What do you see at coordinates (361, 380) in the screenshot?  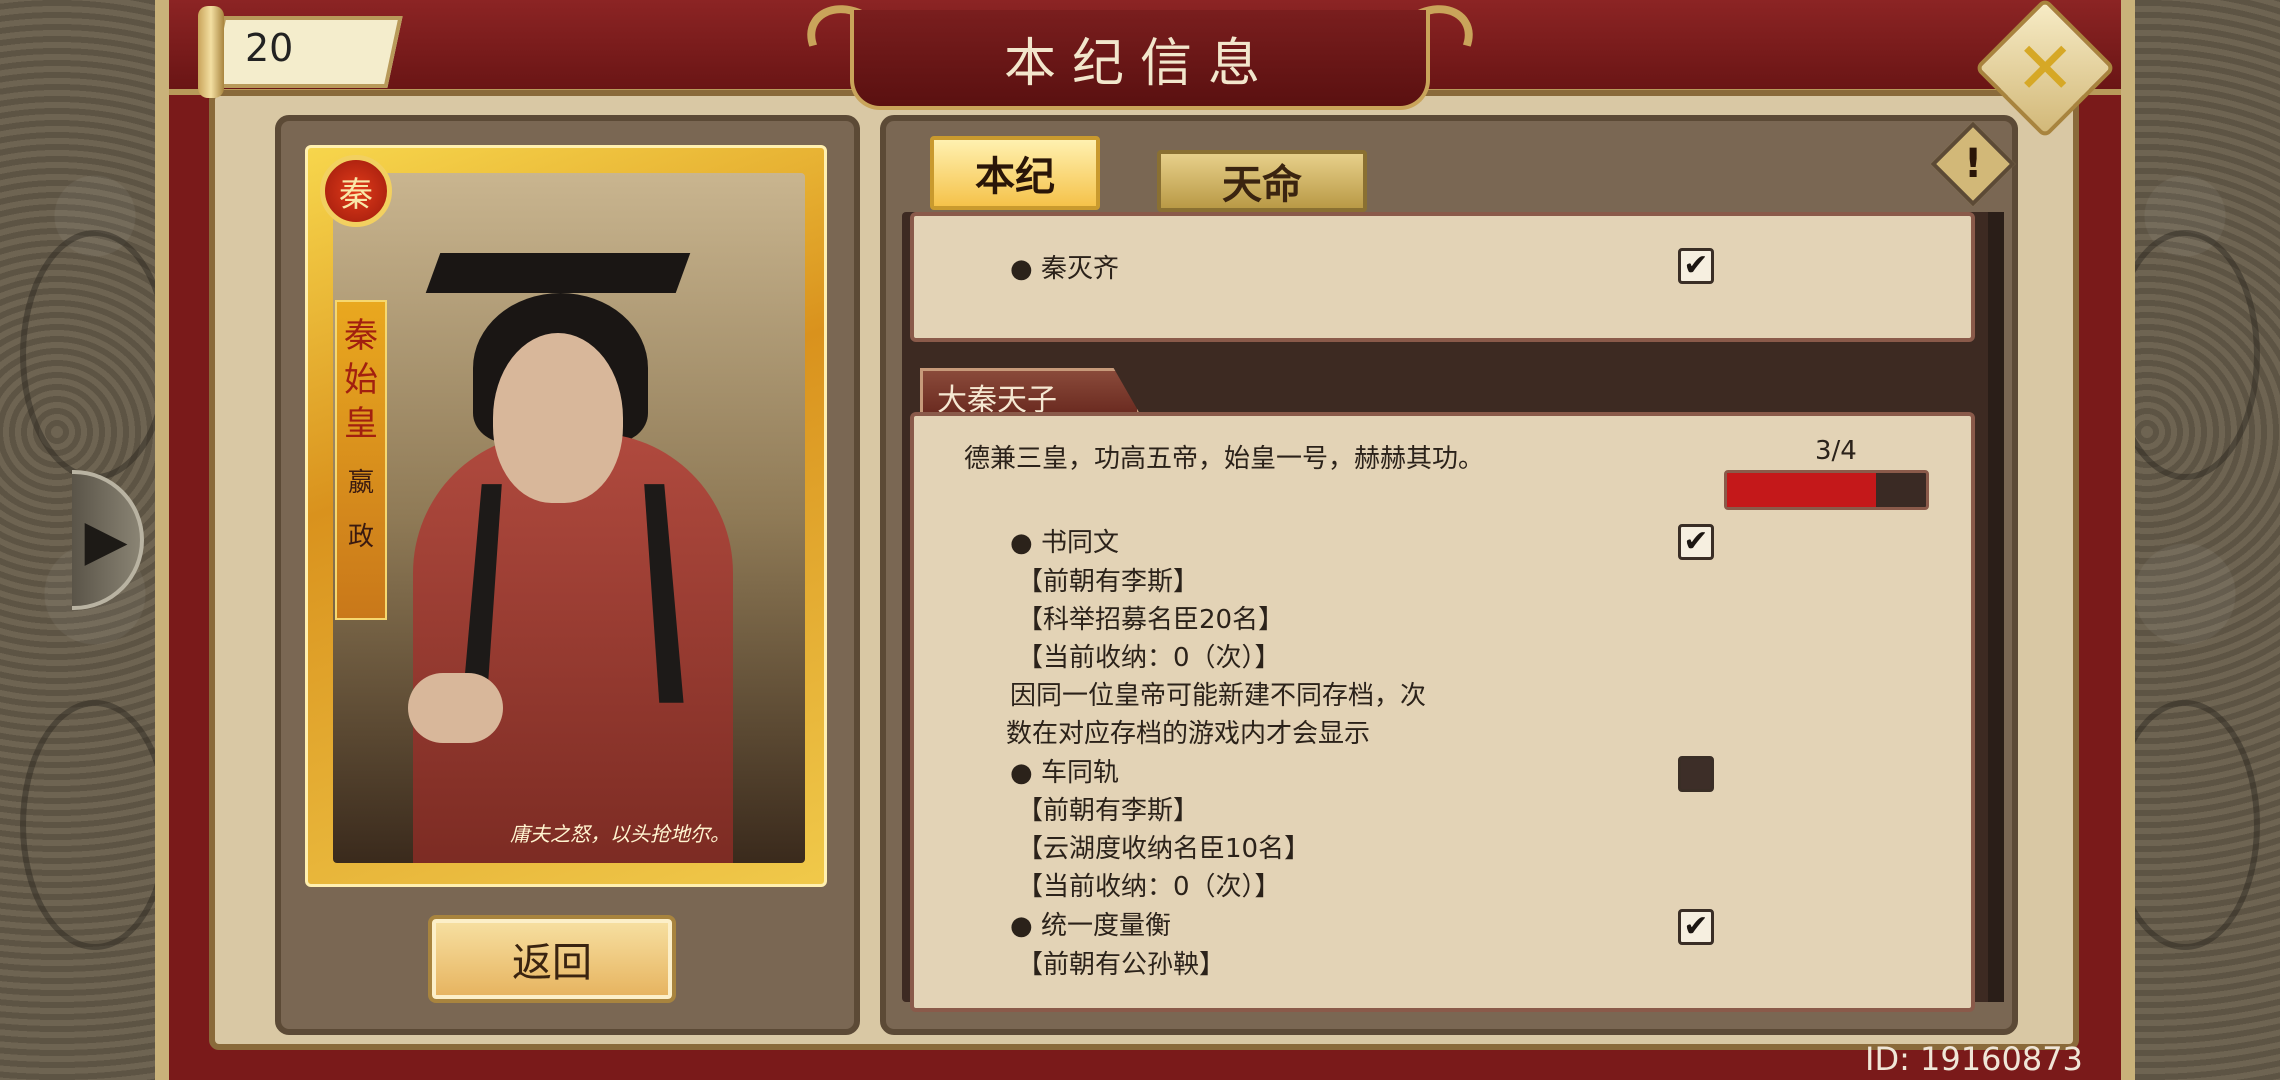 I see `title-char: 始` at bounding box center [361, 380].